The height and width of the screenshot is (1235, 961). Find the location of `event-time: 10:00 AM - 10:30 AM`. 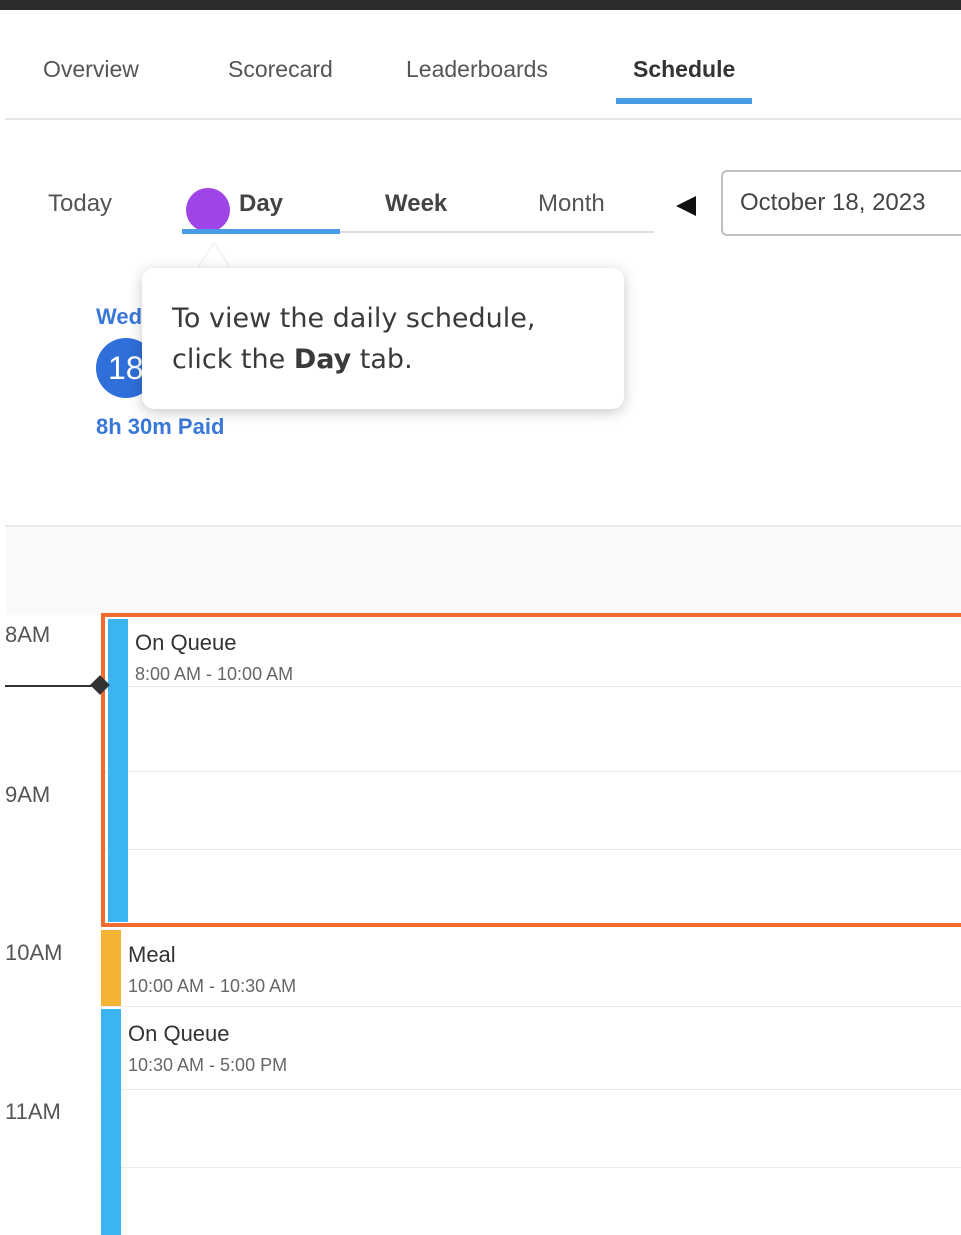

event-time: 10:00 AM - 10:30 AM is located at coordinates (212, 986).